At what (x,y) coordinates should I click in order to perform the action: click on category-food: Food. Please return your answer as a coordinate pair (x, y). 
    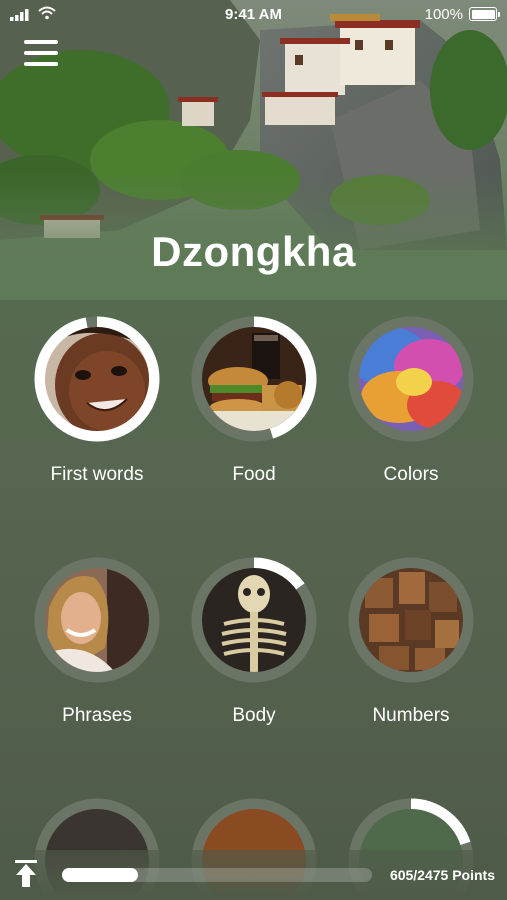
    Looking at the image, I should click on (254, 401).